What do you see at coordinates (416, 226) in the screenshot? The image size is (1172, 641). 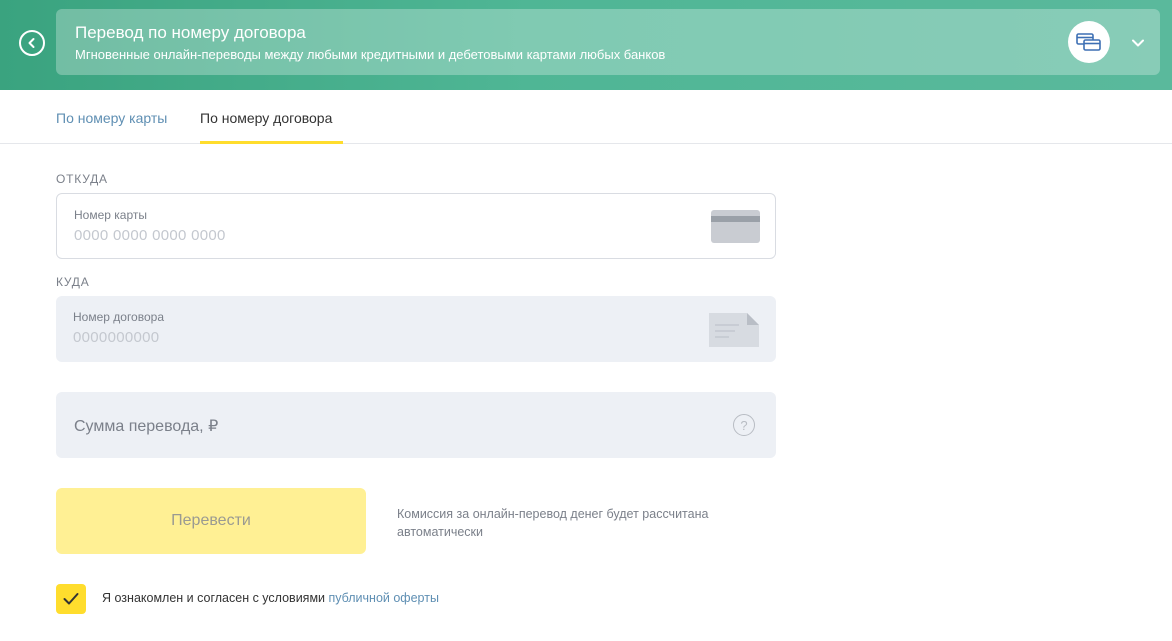 I see `card-number-field: Номер карты 0000 0000 0000 0000` at bounding box center [416, 226].